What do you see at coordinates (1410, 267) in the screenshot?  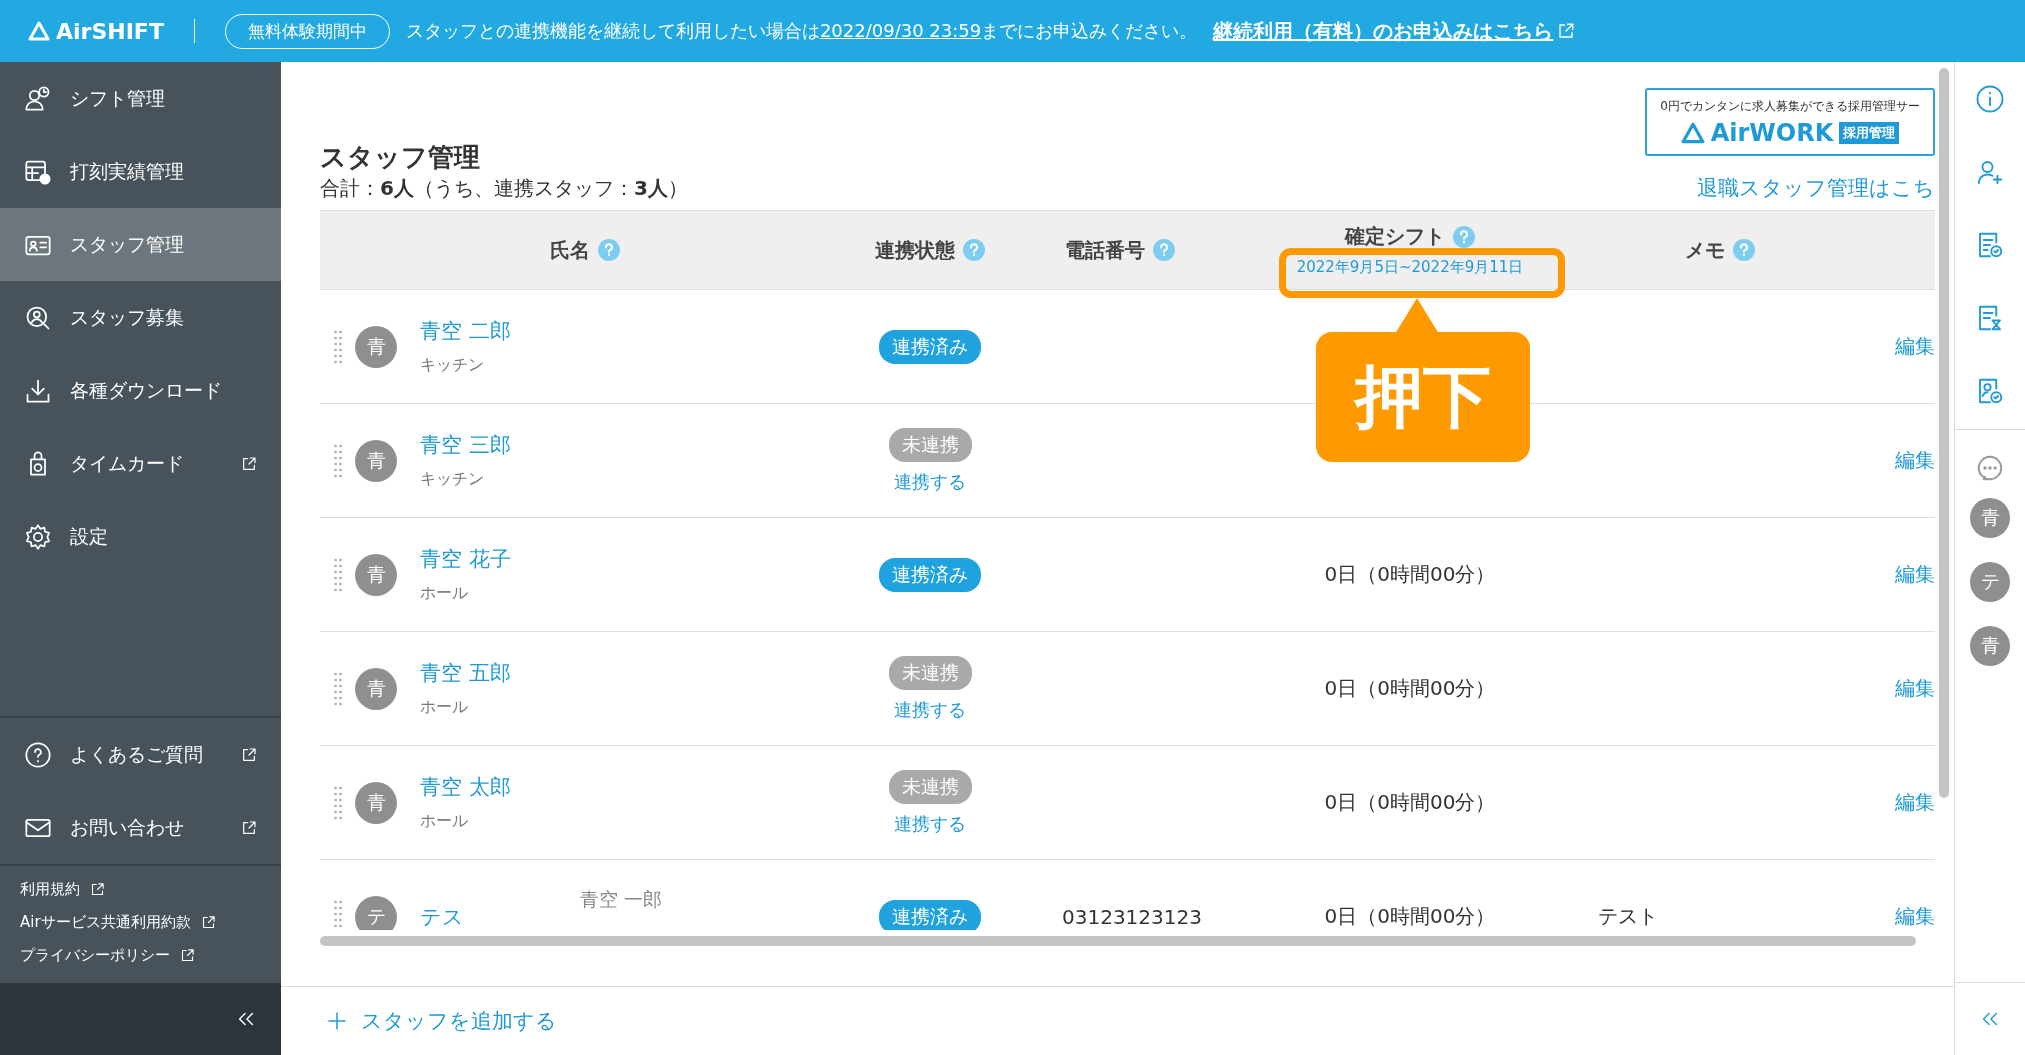 I see `date-range: 2022年9月5日~2022年9月11日` at bounding box center [1410, 267].